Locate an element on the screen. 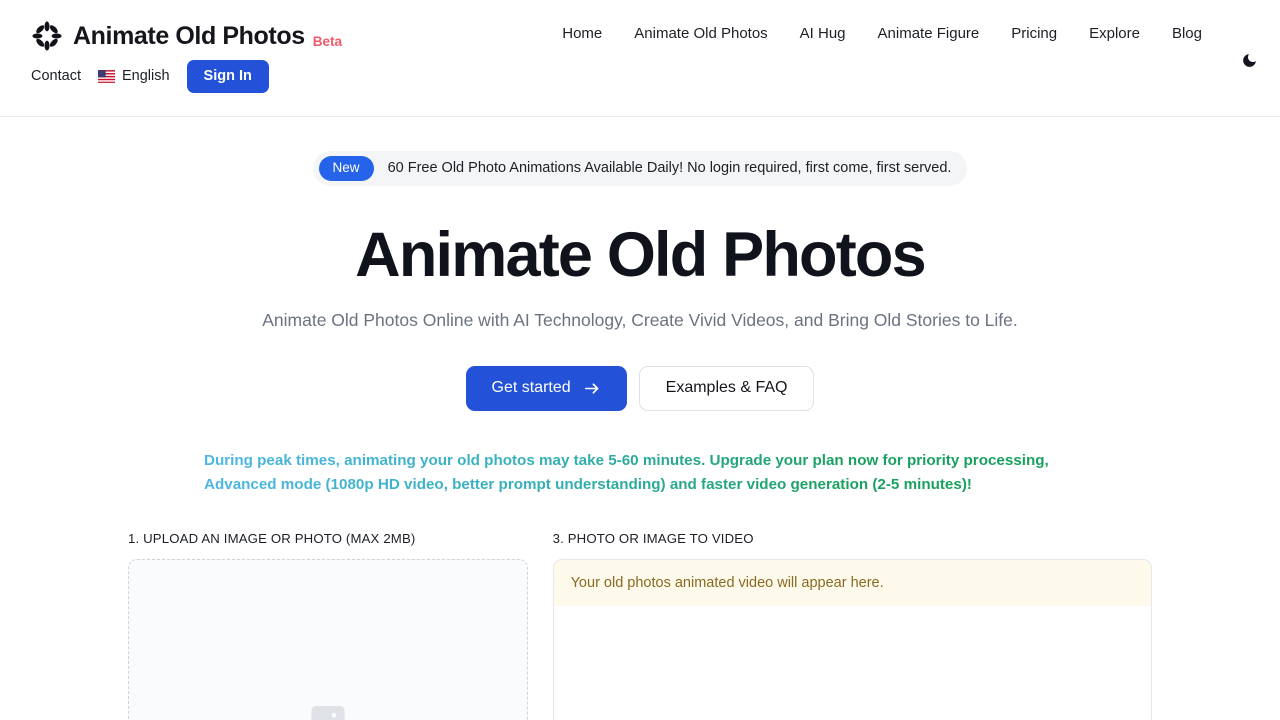 The width and height of the screenshot is (1280, 720). header-subnav: Contact English Sign In is located at coordinates (150, 76).